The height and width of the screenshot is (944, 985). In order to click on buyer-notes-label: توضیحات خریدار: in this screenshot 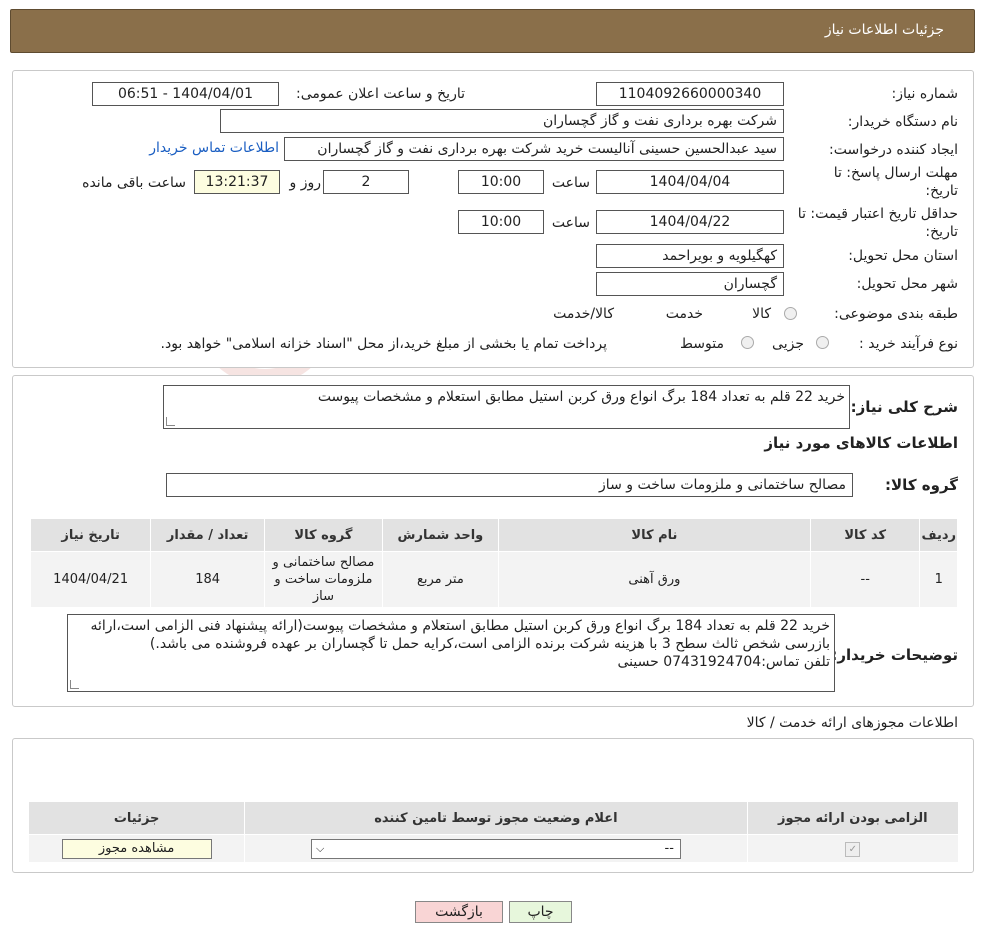, I will do `click(894, 655)`.